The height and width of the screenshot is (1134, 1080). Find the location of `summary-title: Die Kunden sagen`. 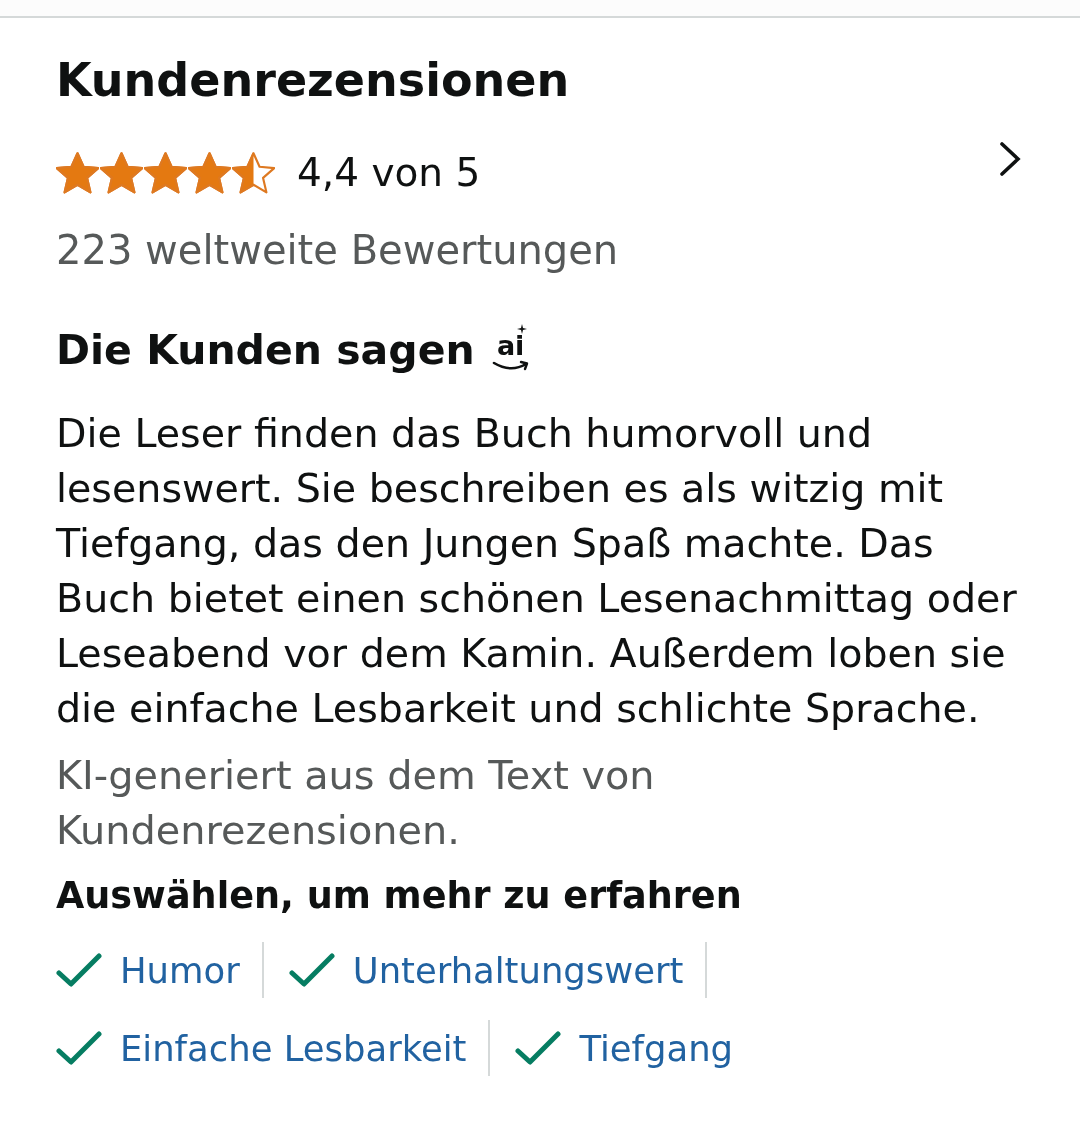

summary-title: Die Kunden sagen is located at coordinates (265, 350).